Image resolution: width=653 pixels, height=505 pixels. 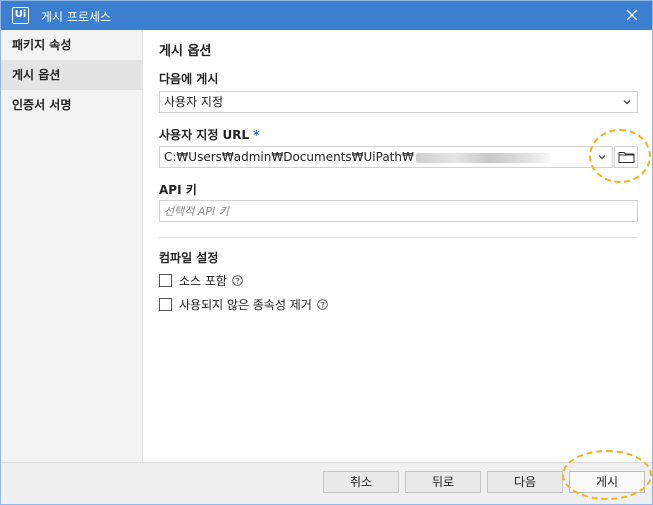 I want to click on uipath-logo-icon: Ui, so click(x=20, y=15).